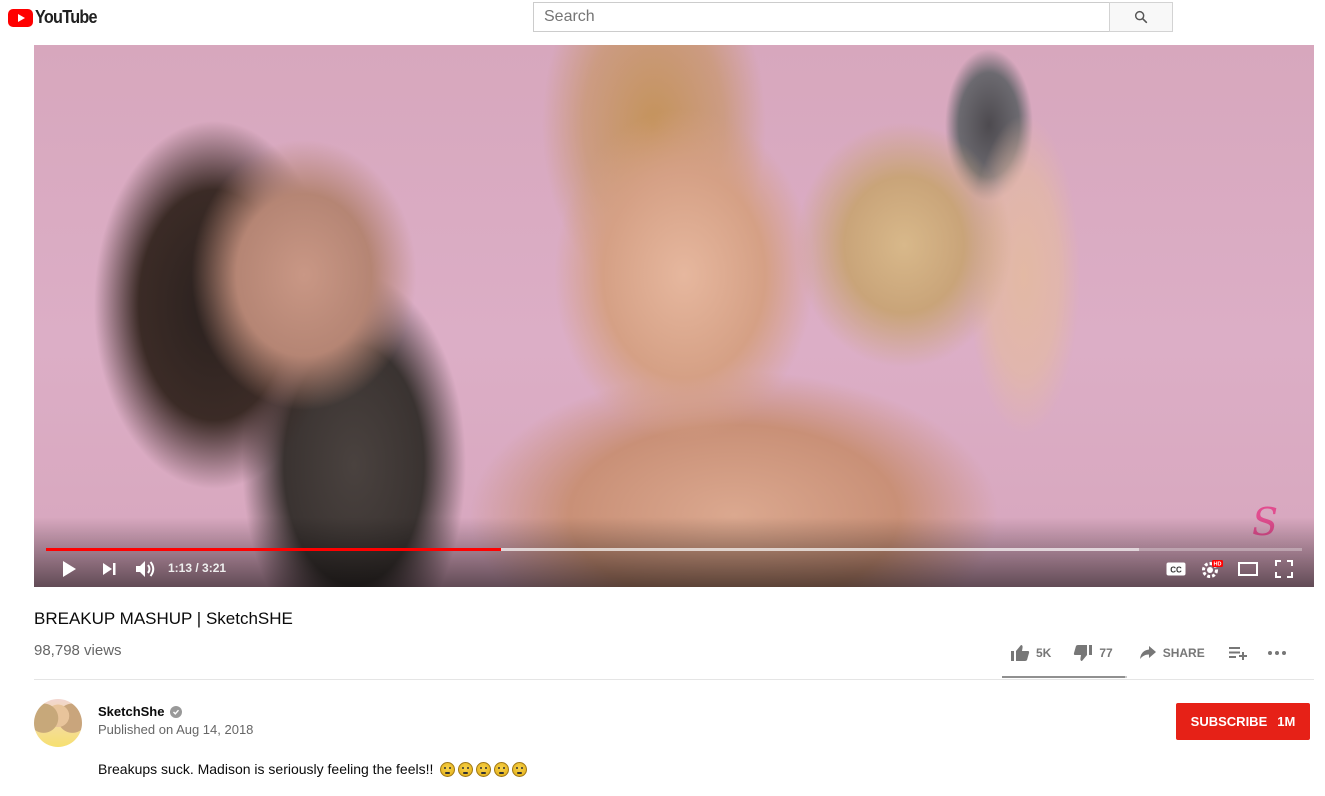  What do you see at coordinates (78, 650) in the screenshot?
I see `view-count: 98,798 views` at bounding box center [78, 650].